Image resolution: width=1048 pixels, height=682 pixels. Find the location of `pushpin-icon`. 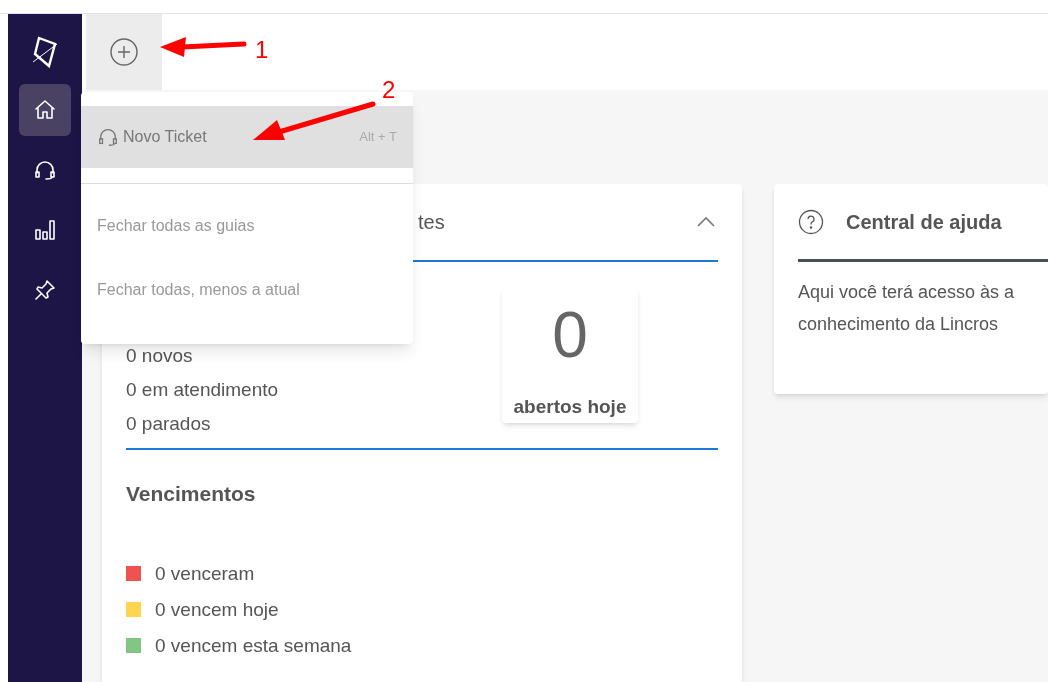

pushpin-icon is located at coordinates (45, 290).